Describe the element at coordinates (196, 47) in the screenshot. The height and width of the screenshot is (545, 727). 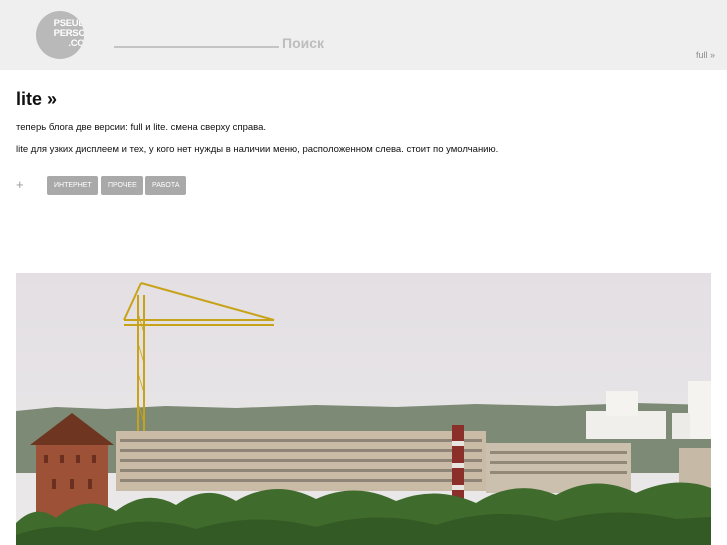
I see `search-underline` at that location.